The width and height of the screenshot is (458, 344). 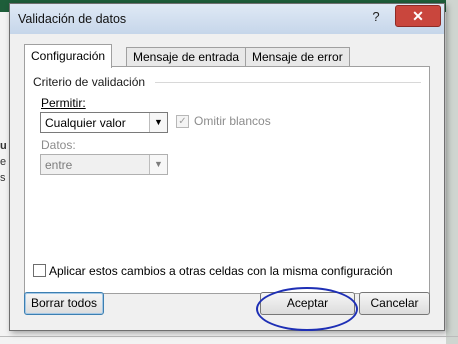 I want to click on close-button: ✕, so click(x=418, y=16).